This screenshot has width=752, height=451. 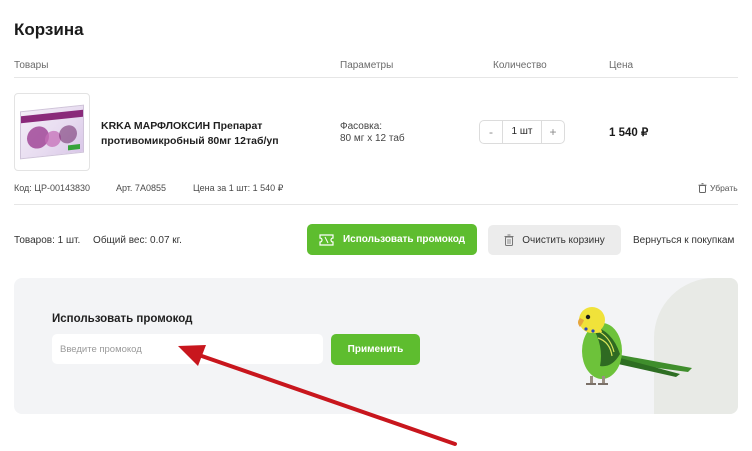 I want to click on trash-small-icon, so click(x=702, y=188).